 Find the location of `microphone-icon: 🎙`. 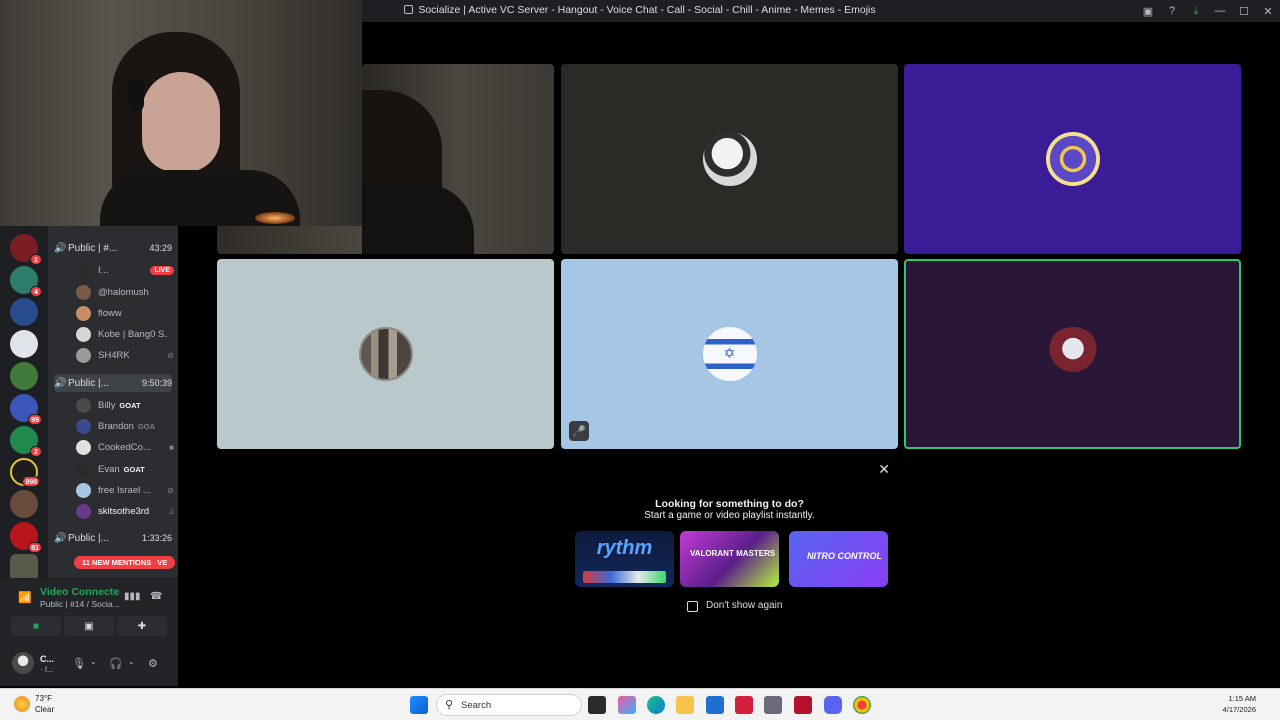

microphone-icon: 🎙 is located at coordinates (79, 663).